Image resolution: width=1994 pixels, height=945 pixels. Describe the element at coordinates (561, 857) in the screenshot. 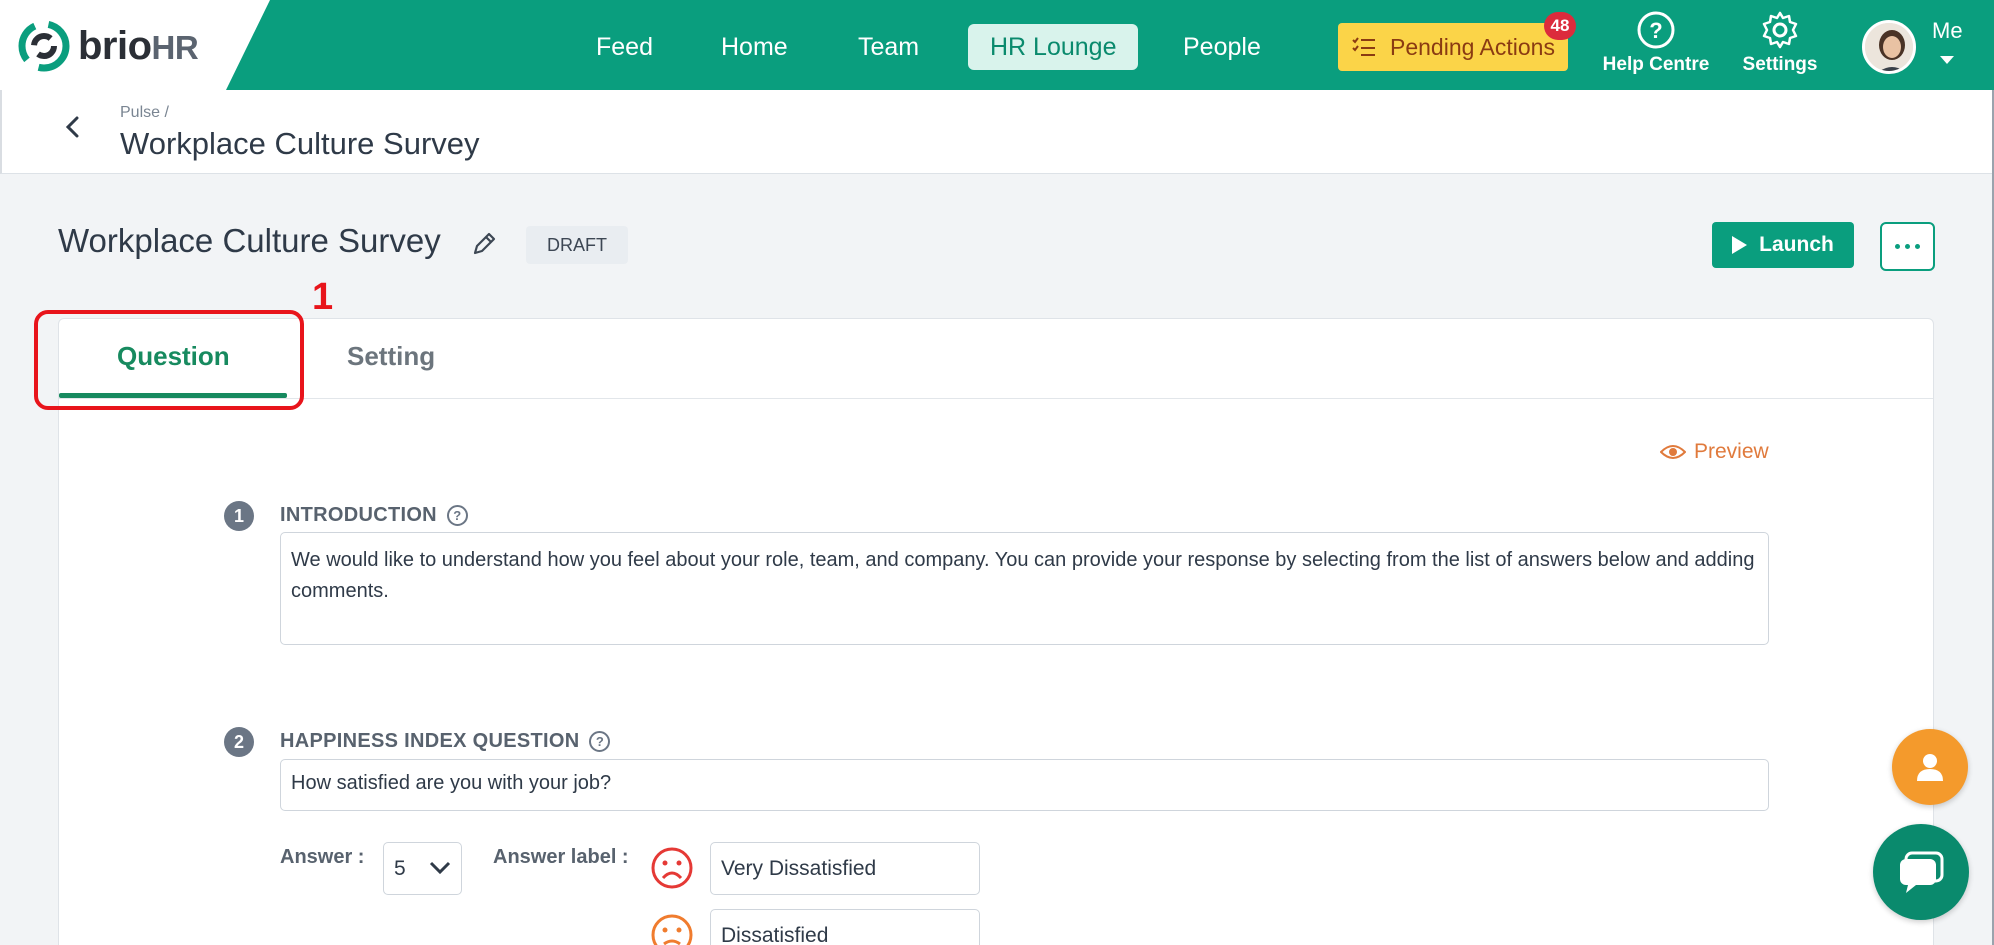

I see `answer-label-heading: Answer label :` at that location.